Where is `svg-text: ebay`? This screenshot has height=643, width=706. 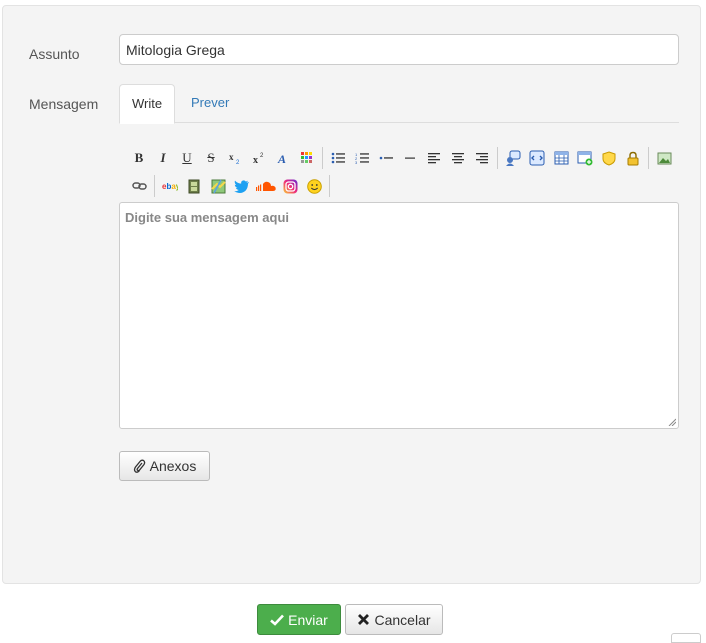
svg-text: ebay is located at coordinates (170, 186).